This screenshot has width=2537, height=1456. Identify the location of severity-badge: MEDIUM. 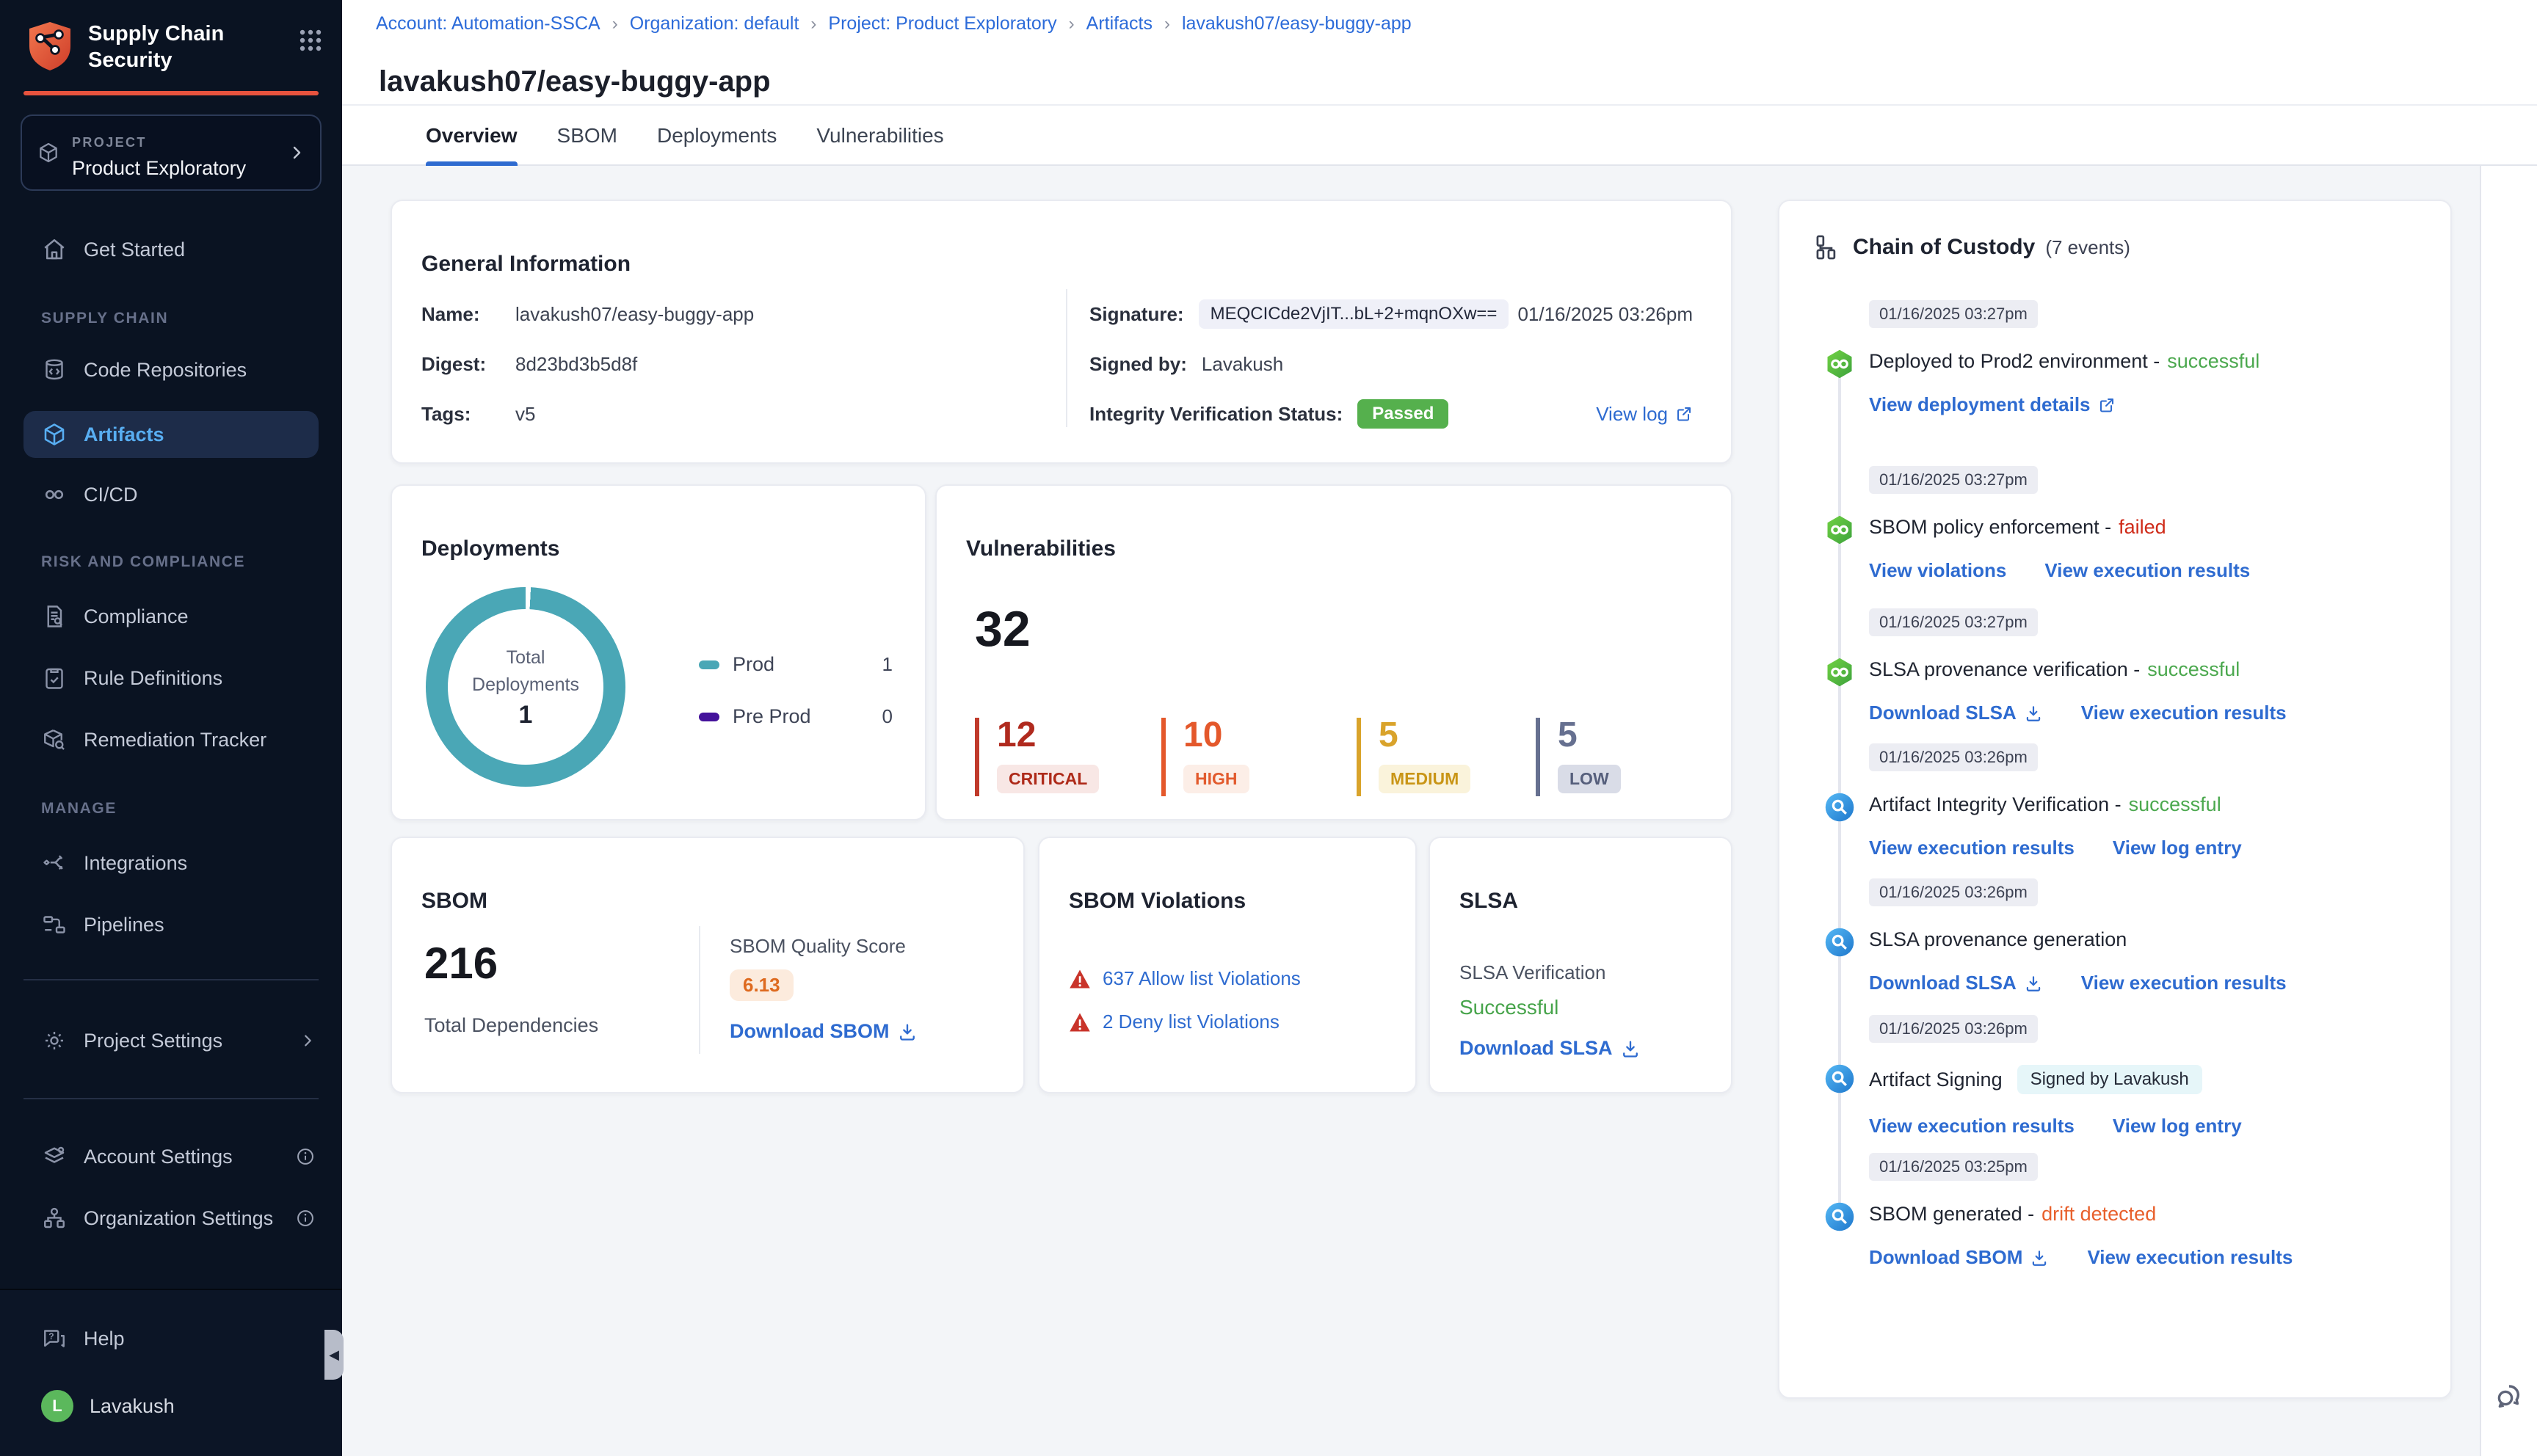
(1425, 779).